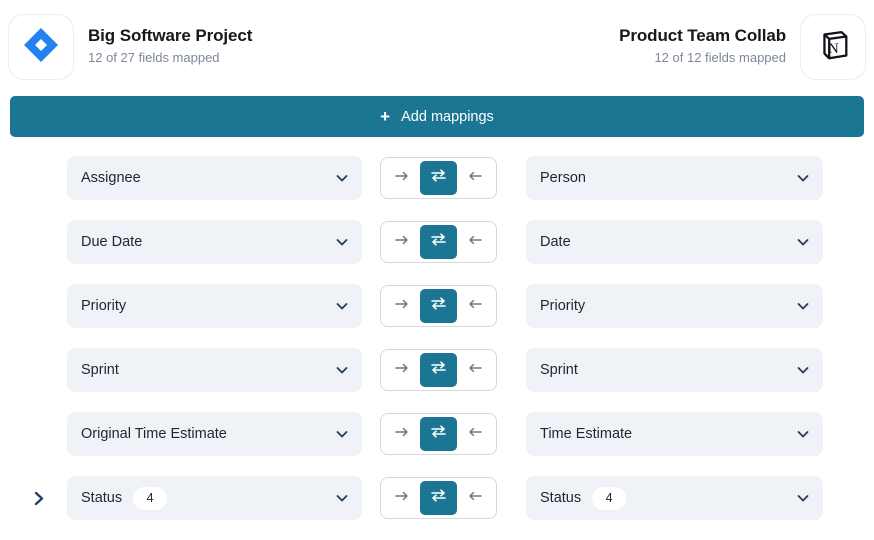 The image size is (874, 540). I want to click on left-field-select: Due Date, so click(214, 242).